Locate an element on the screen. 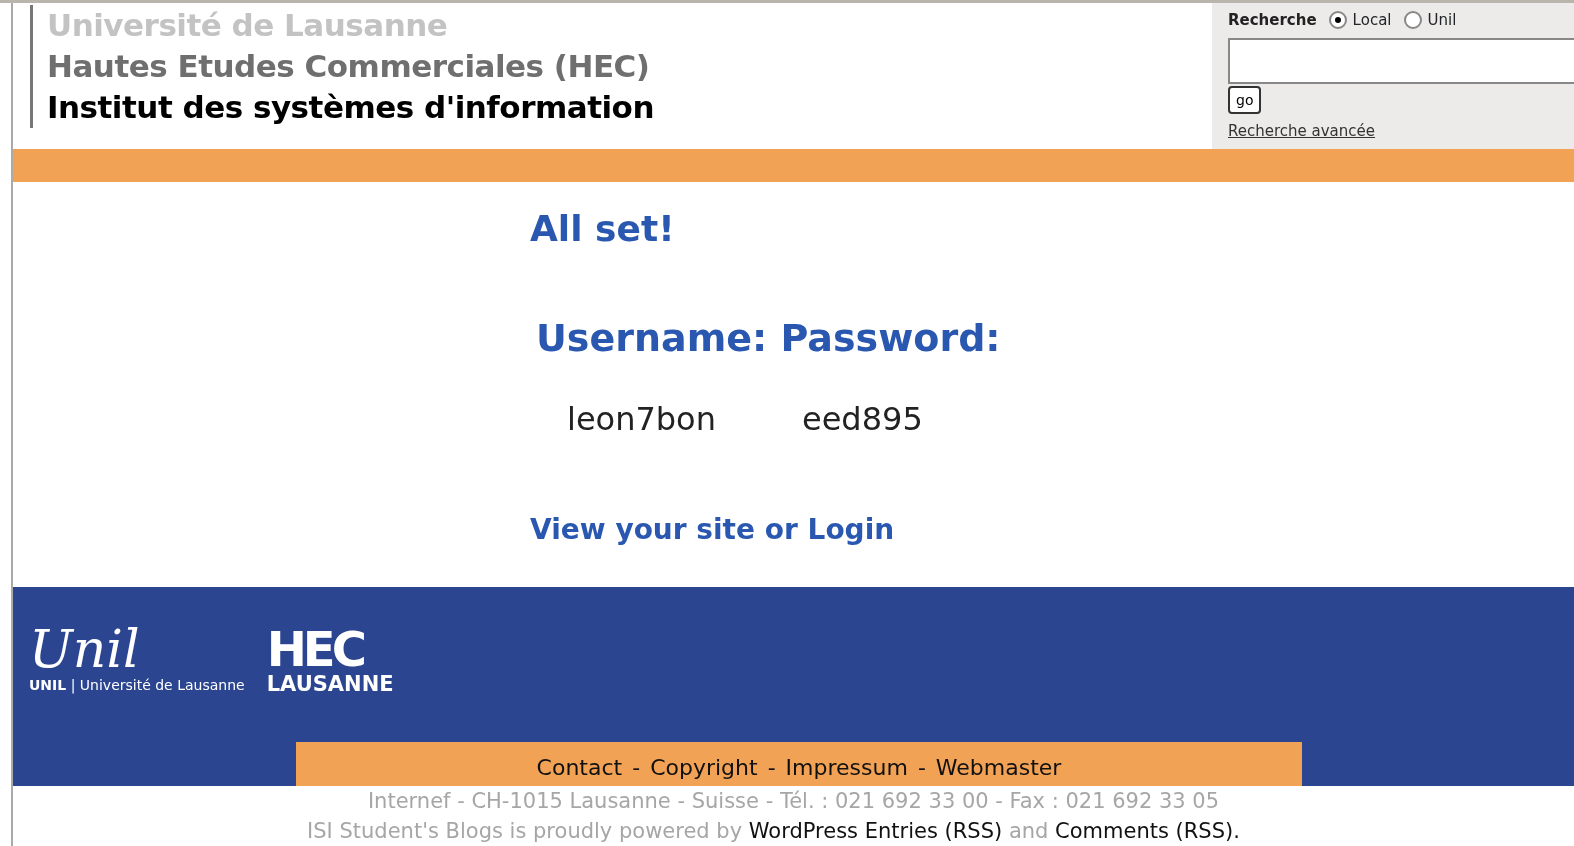 This screenshot has height=846, width=1574. footer-link: Webmaster is located at coordinates (998, 767).